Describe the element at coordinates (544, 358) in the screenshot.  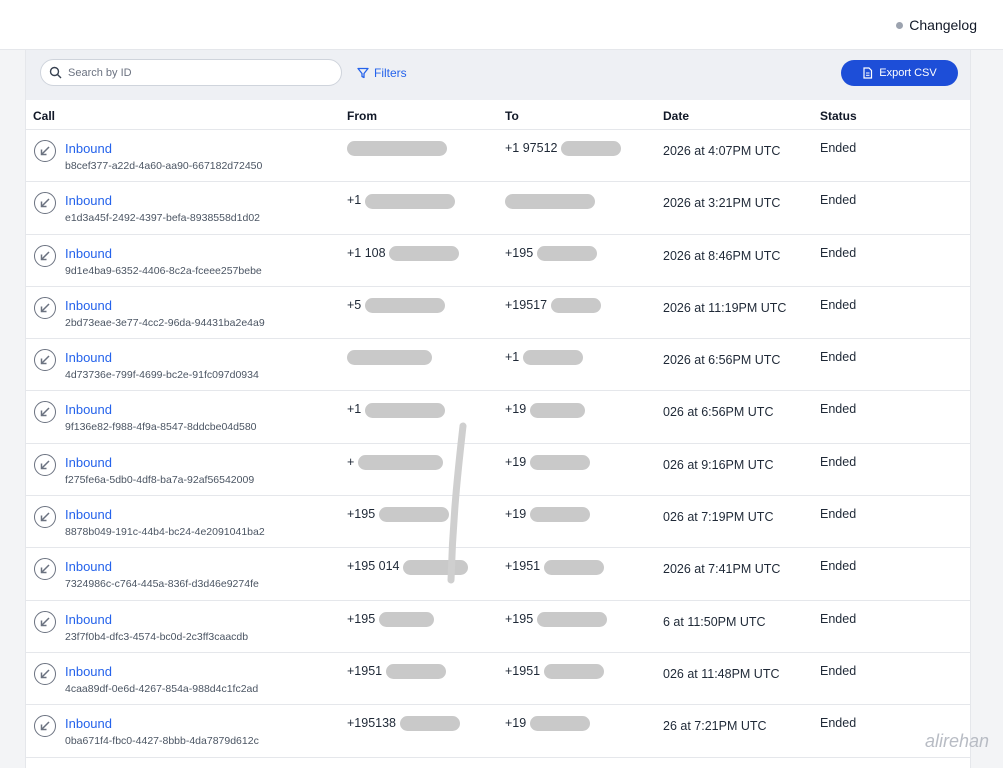
I see `to-number: +1` at that location.